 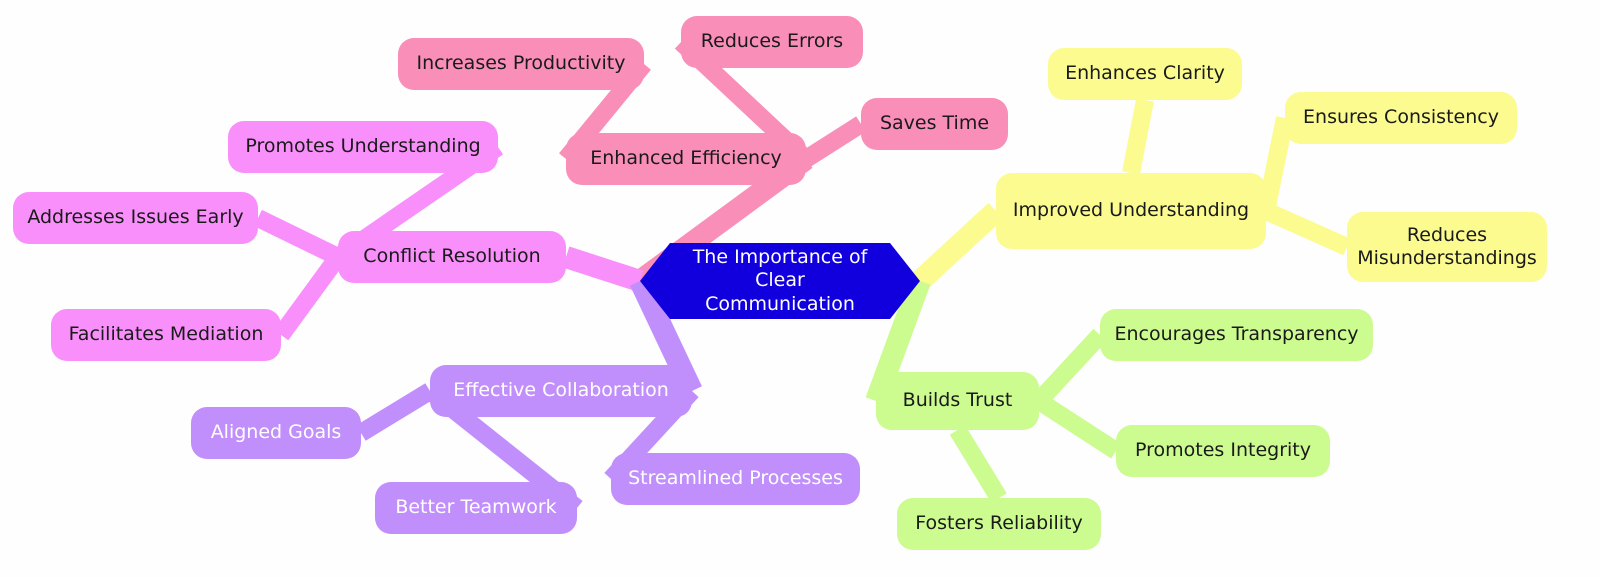 I want to click on leaf-node-aligned-goals: Aligned Goals, so click(x=276, y=433).